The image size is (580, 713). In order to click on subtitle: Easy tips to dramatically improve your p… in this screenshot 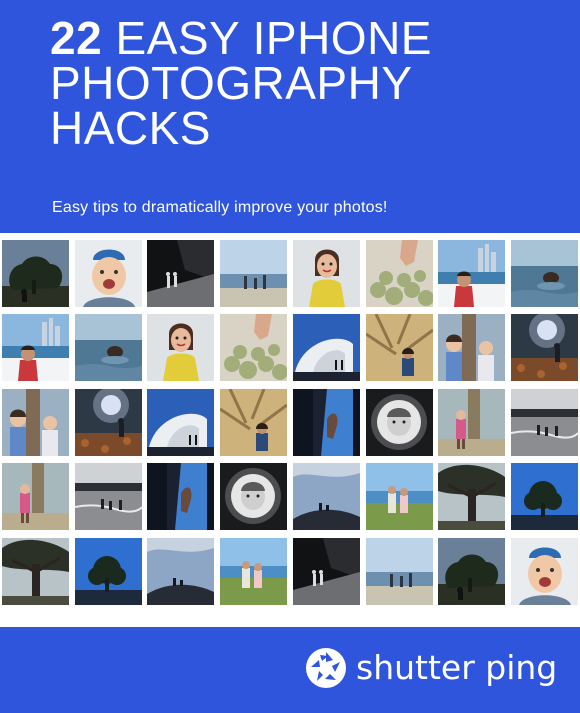, I will do `click(220, 207)`.